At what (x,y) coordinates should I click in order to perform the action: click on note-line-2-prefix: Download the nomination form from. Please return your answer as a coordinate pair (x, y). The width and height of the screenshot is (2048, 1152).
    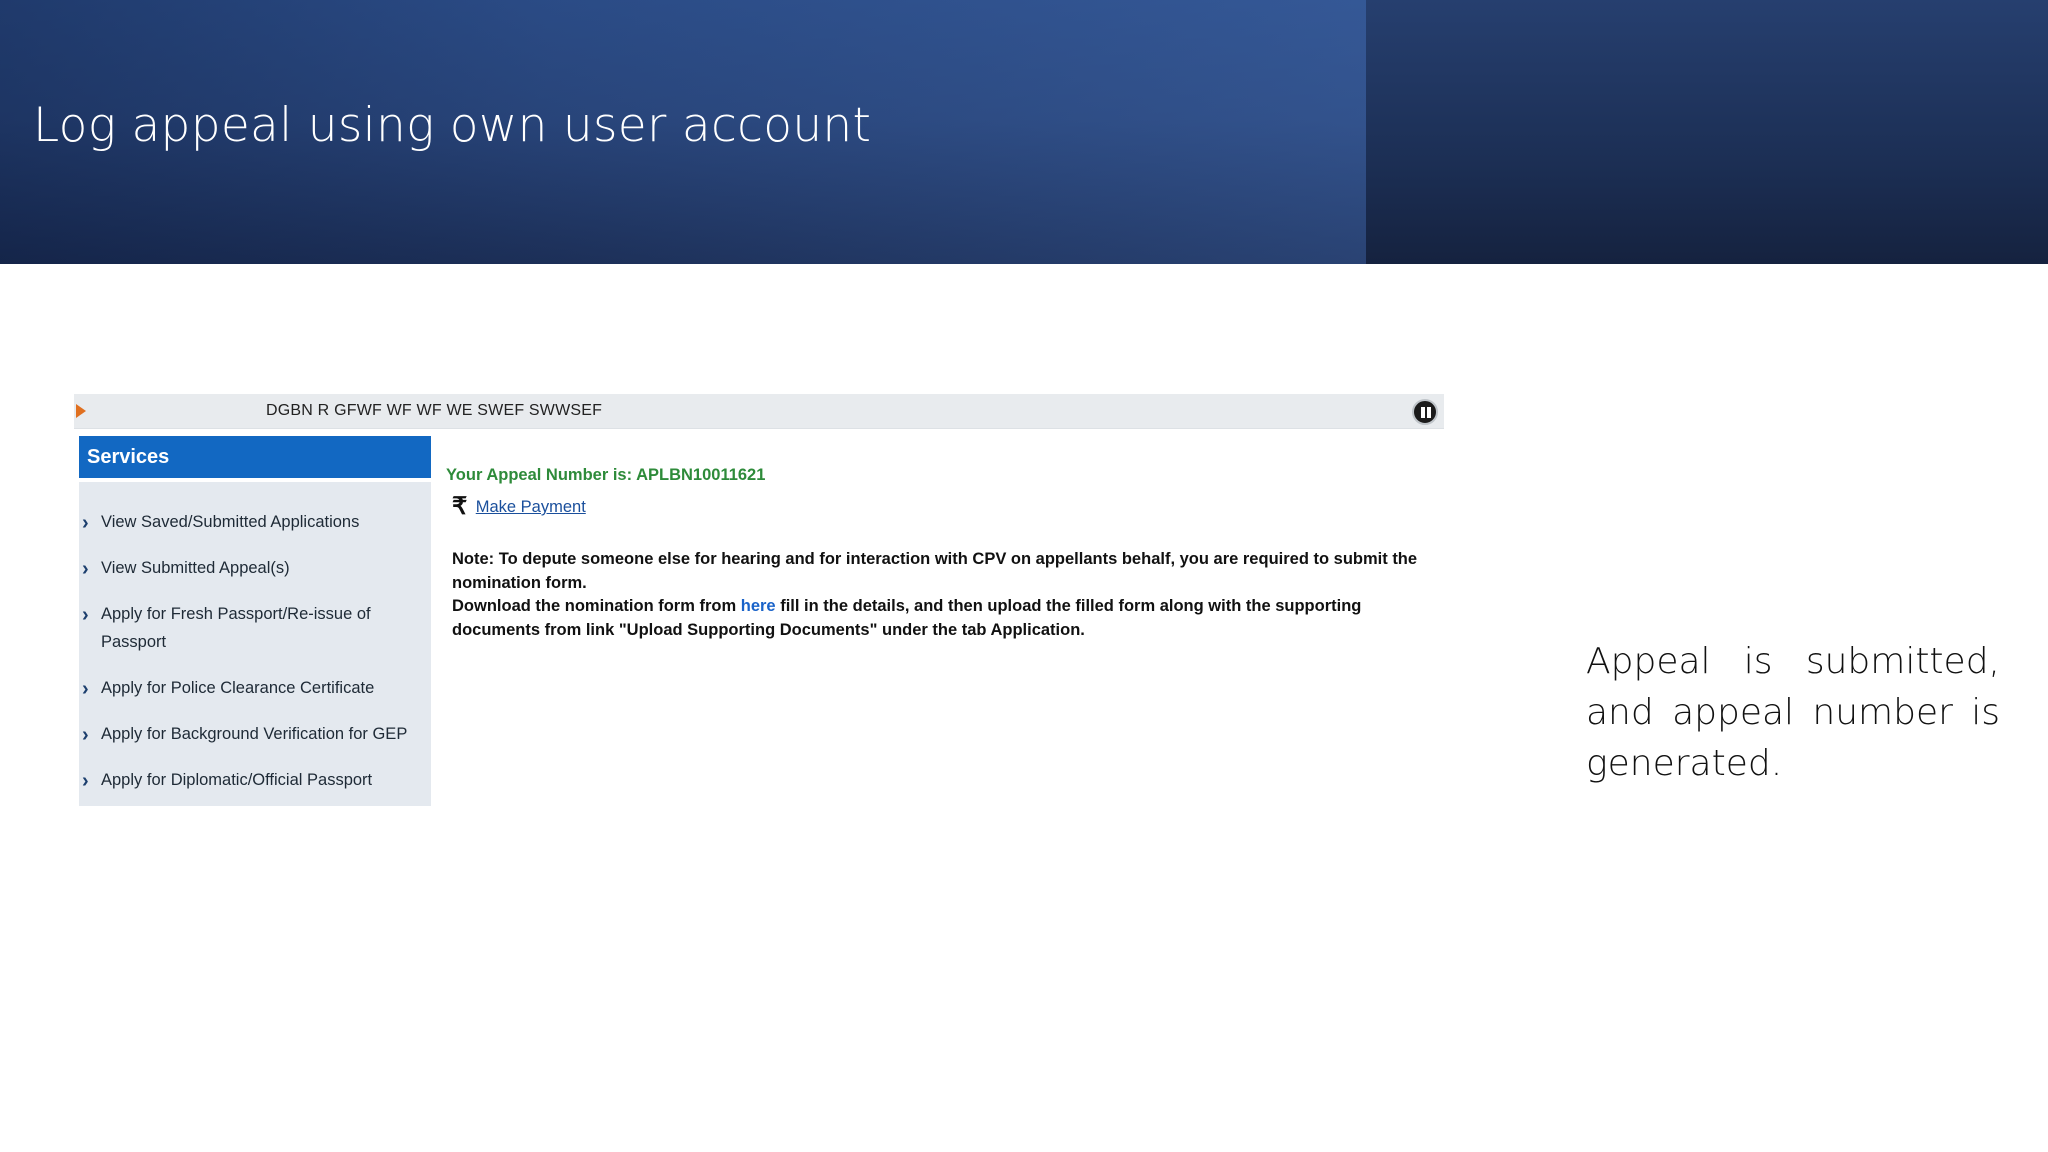
    Looking at the image, I should click on (594, 606).